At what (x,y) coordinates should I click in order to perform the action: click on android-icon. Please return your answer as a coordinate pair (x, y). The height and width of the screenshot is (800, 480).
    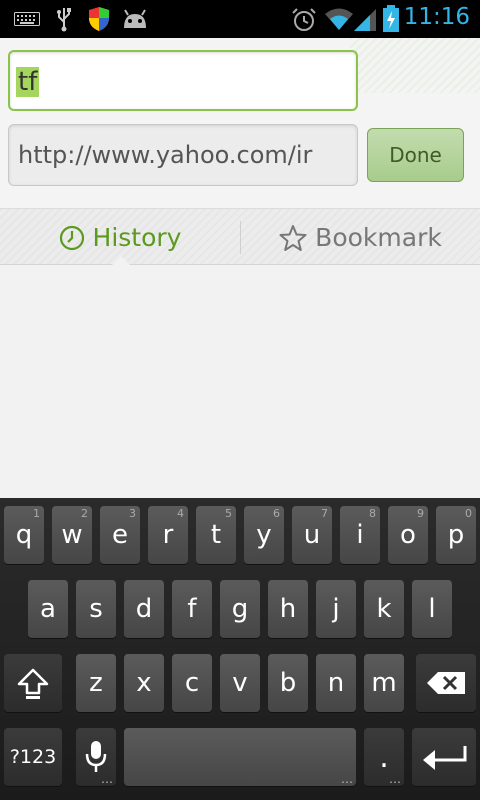
    Looking at the image, I should click on (135, 18).